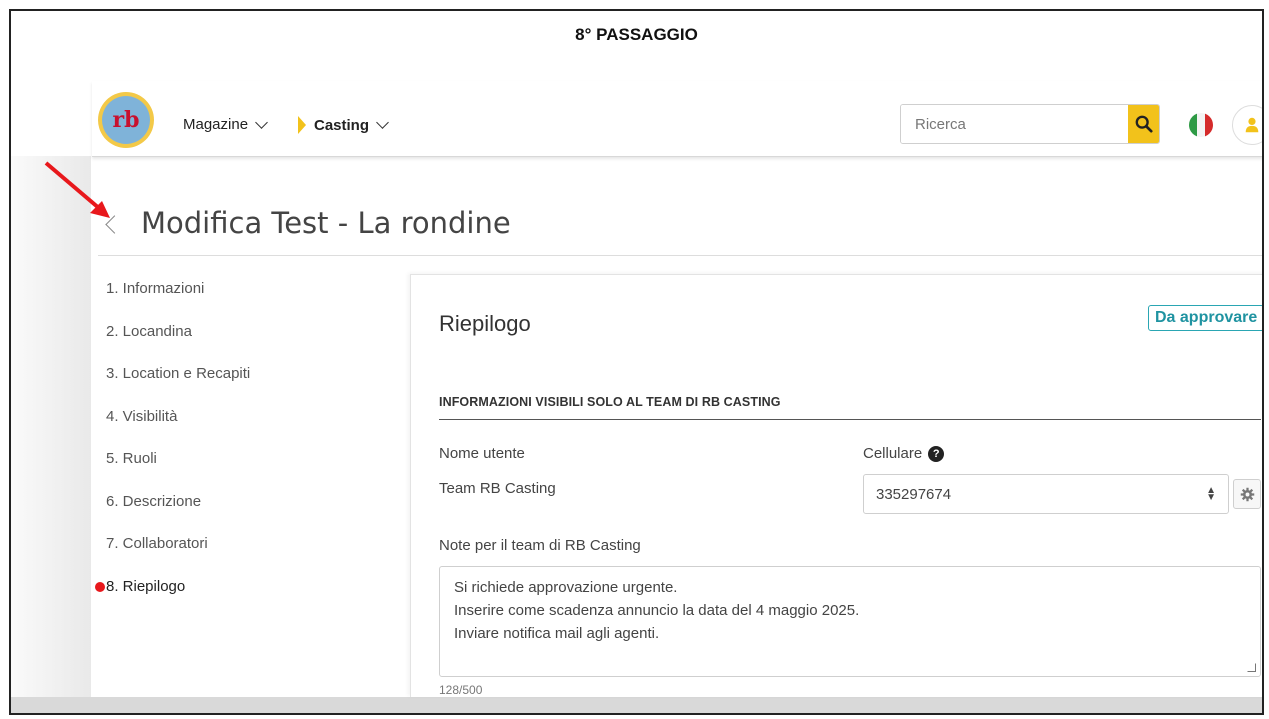 The image size is (1269, 719). What do you see at coordinates (326, 223) in the screenshot?
I see `page-title: Modifica Test - La rondine` at bounding box center [326, 223].